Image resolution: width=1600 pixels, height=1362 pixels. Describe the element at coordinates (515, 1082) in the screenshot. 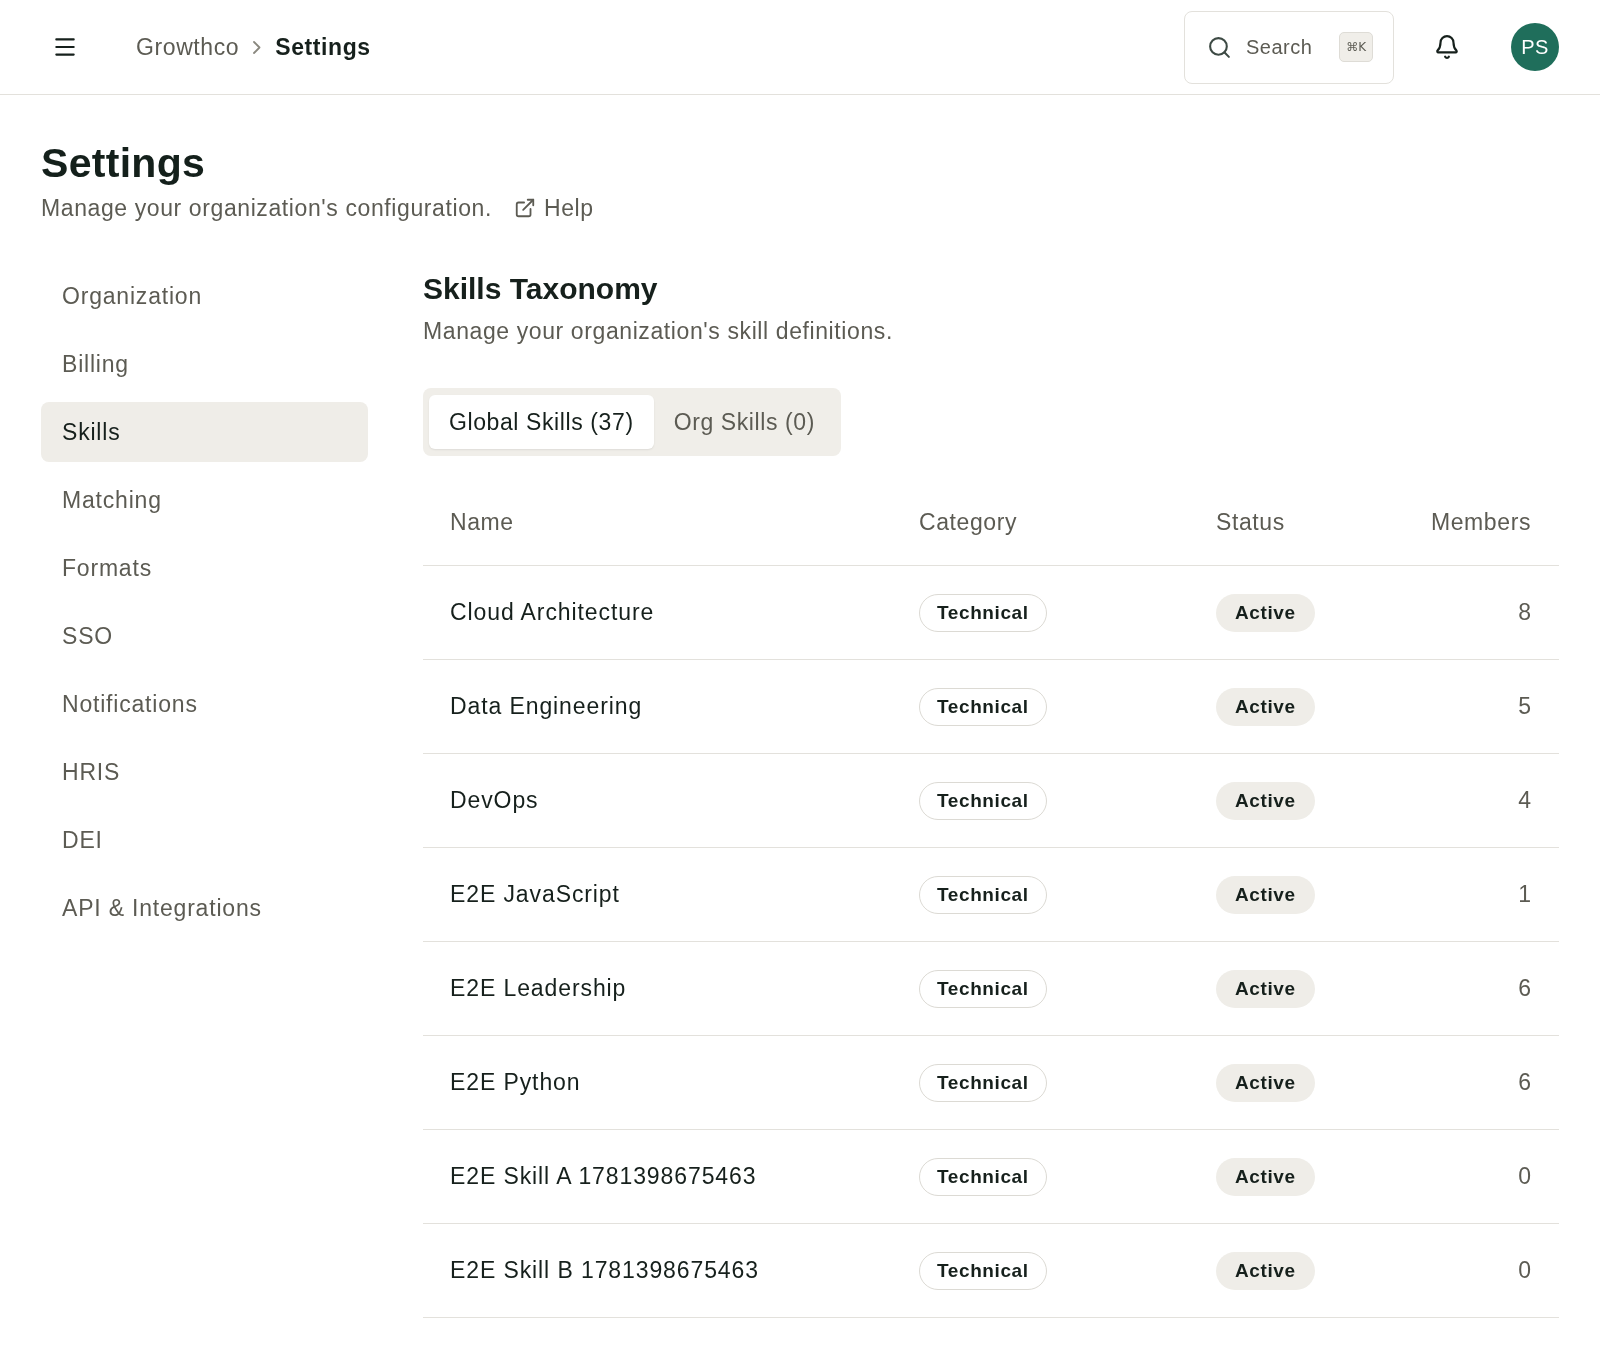

I see `skill-name: E2E Python` at that location.